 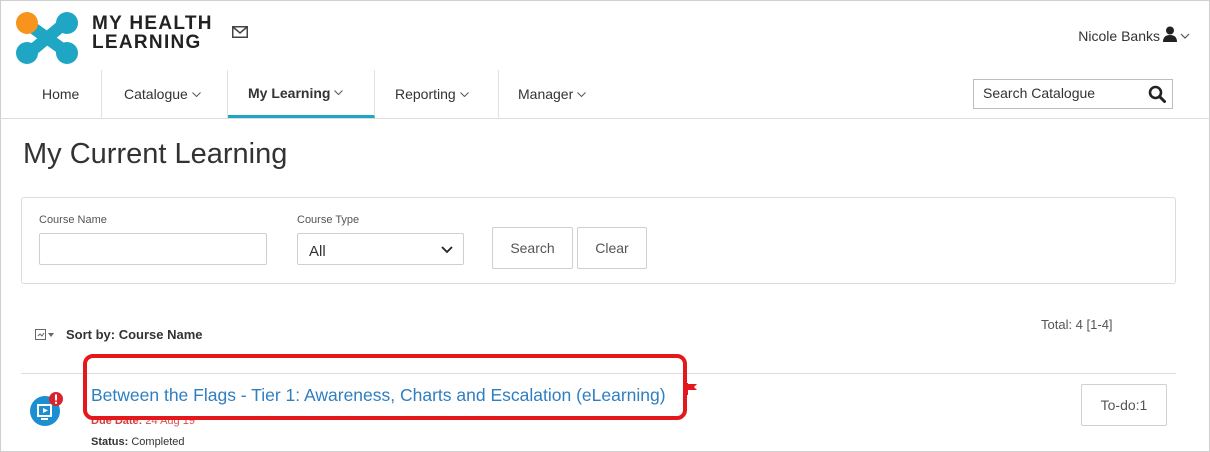 I want to click on todo-button: To-do:1, so click(x=1124, y=405).